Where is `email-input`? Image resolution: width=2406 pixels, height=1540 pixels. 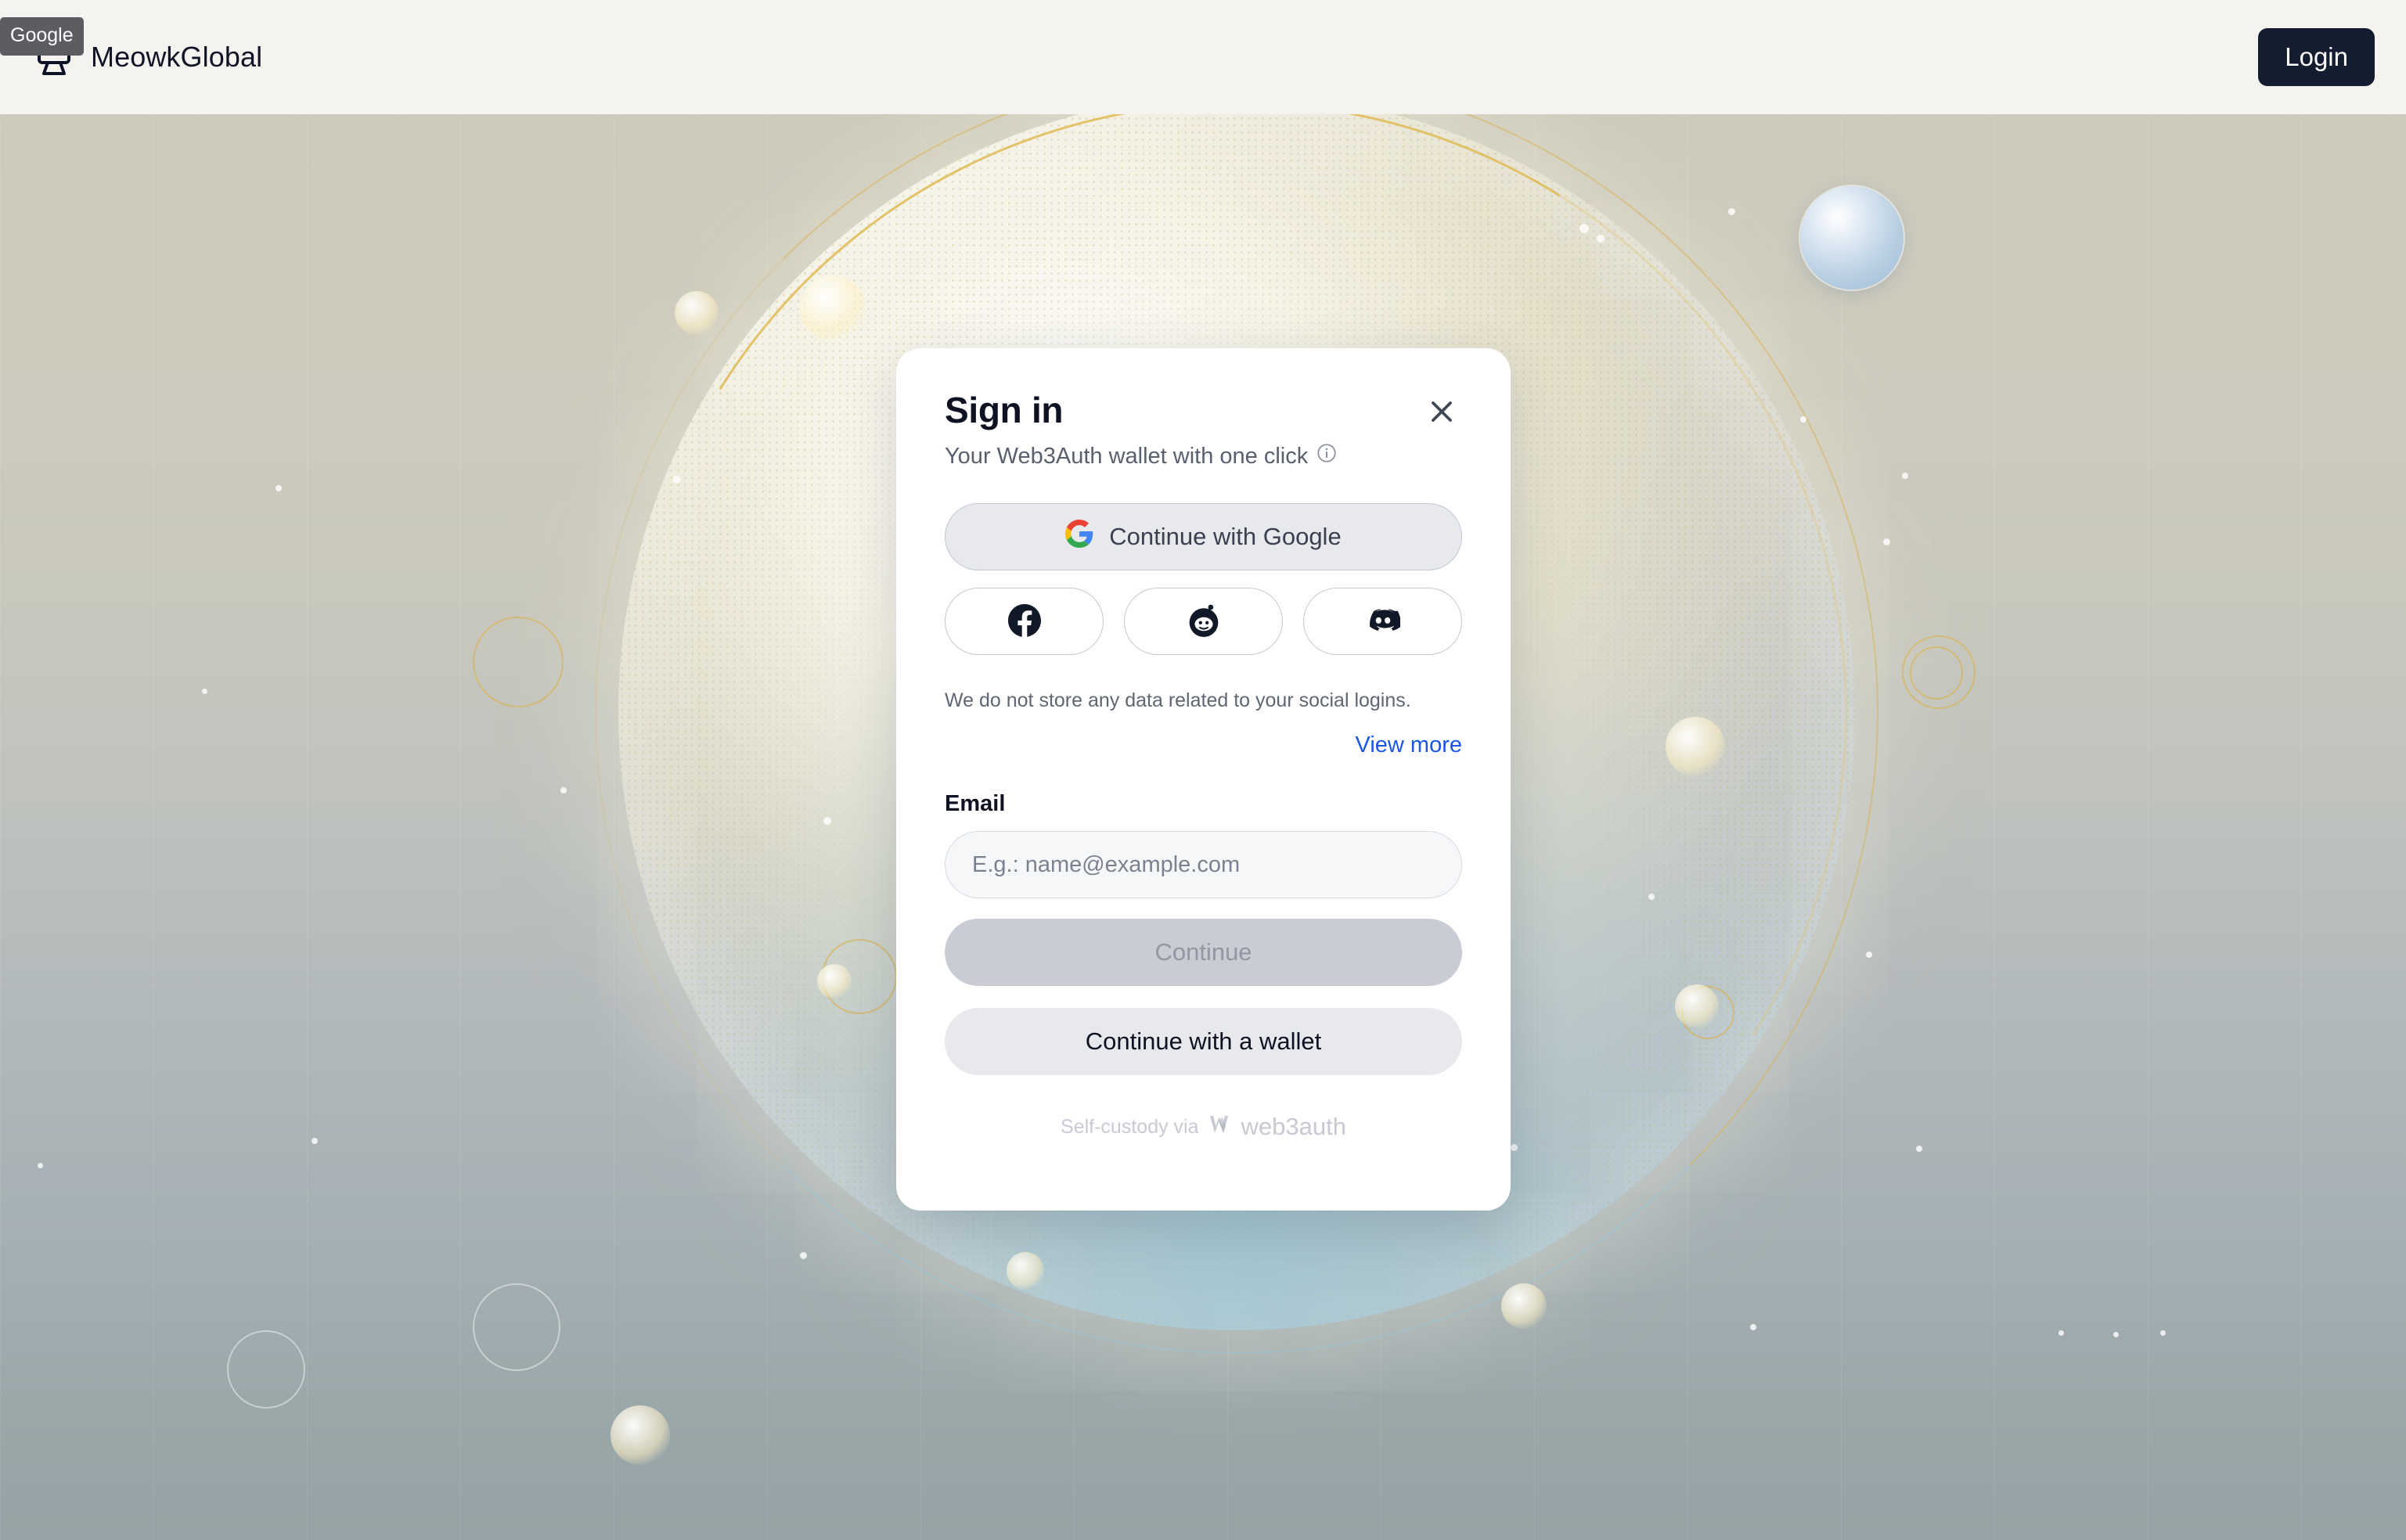
email-input is located at coordinates (1203, 864).